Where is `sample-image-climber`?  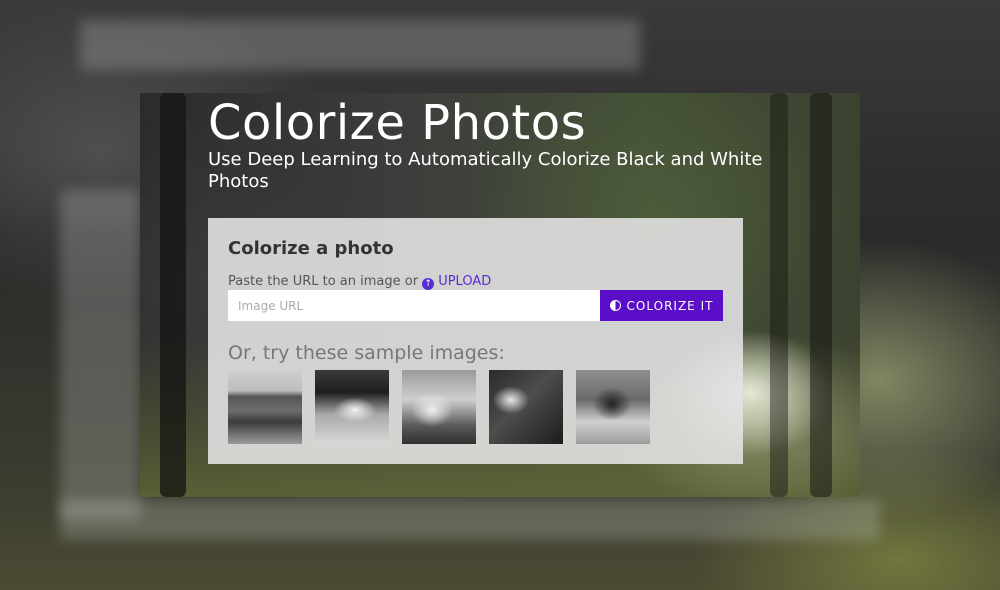 sample-image-climber is located at coordinates (439, 407).